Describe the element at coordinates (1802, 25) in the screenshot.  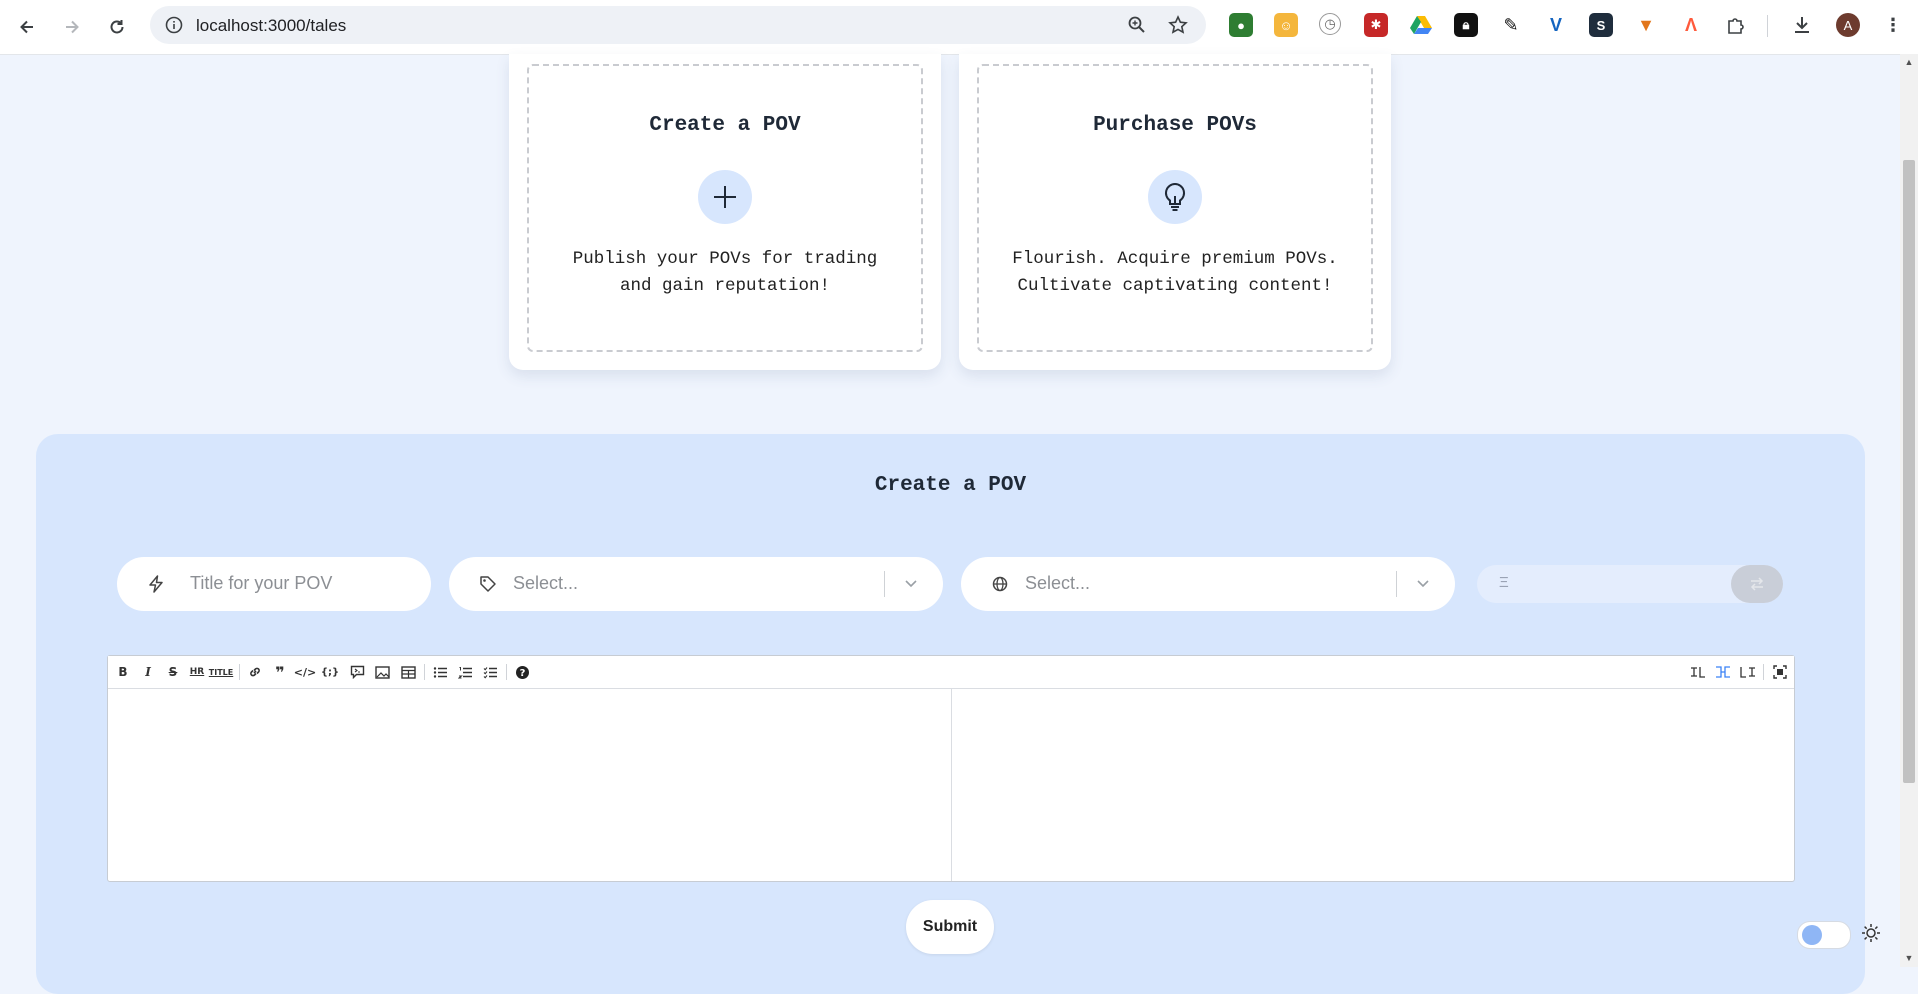
I see `downloads-icon` at that location.